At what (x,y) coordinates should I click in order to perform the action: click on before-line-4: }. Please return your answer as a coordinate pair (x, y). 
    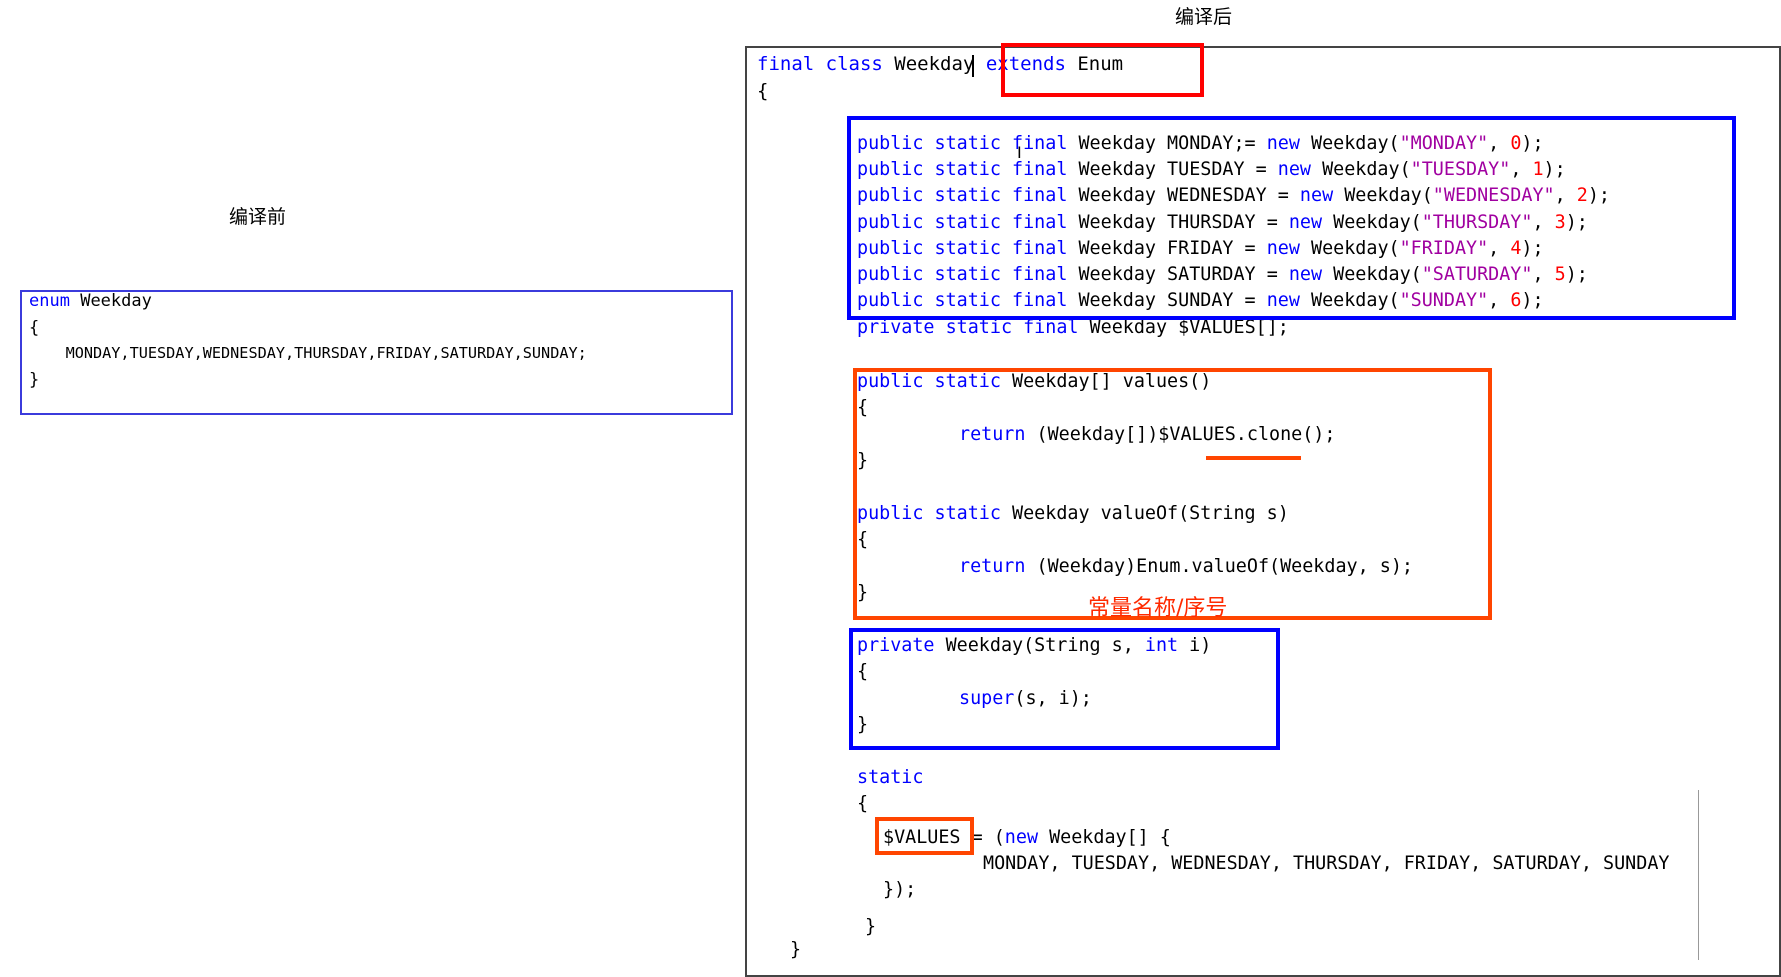
    Looking at the image, I should click on (34, 380).